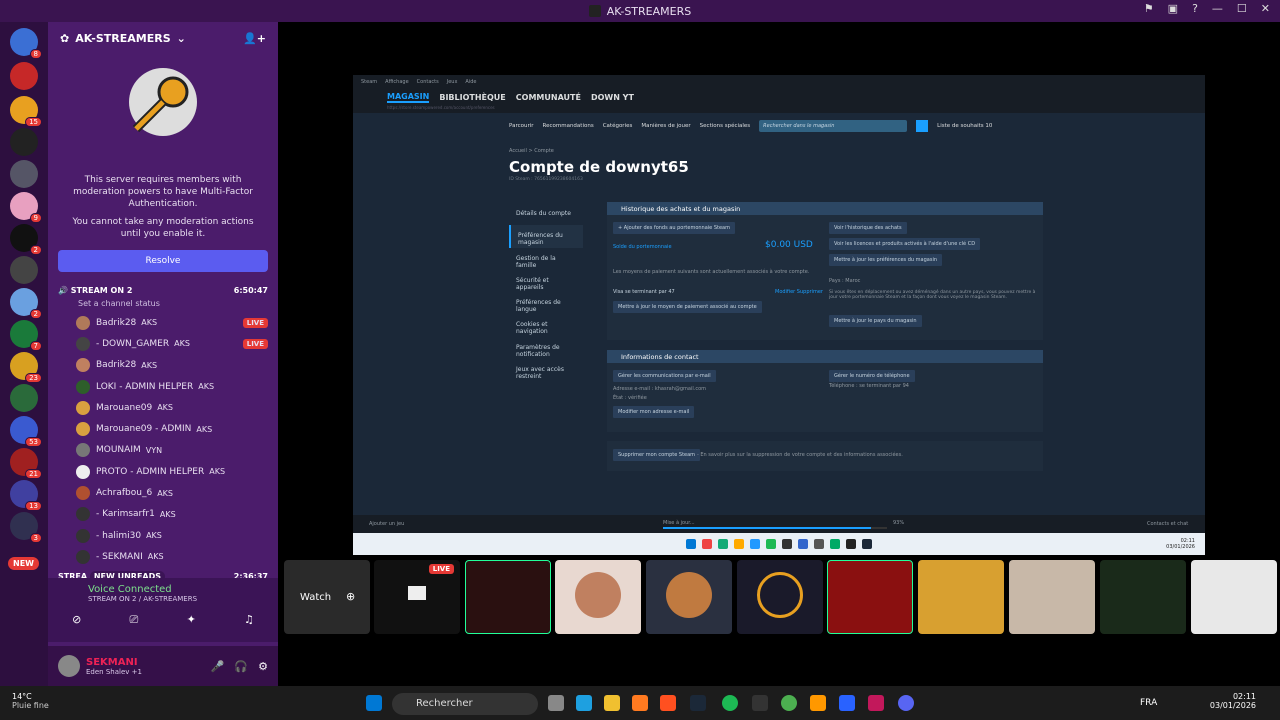 This screenshot has height=720, width=1280. Describe the element at coordinates (163, 492) in the screenshot. I see `member-row: Achrafbou_6 AKS` at that location.